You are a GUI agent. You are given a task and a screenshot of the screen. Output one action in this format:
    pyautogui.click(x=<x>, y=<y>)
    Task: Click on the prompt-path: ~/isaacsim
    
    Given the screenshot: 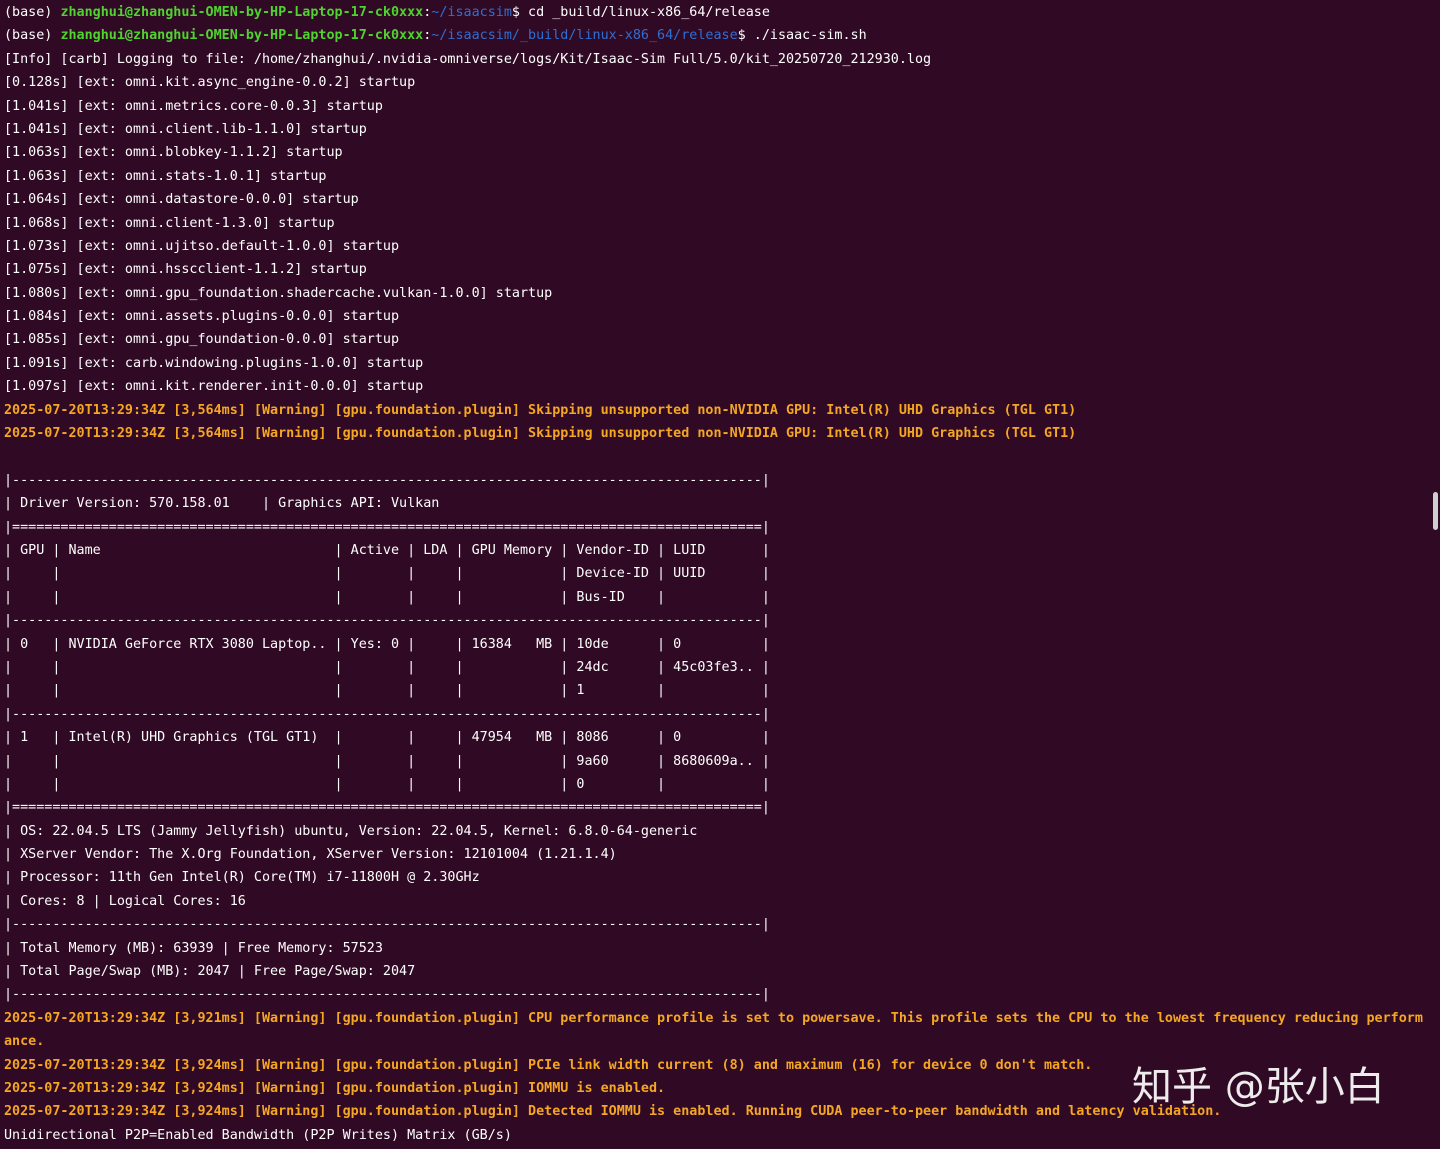 What is the action you would take?
    pyautogui.click(x=471, y=12)
    